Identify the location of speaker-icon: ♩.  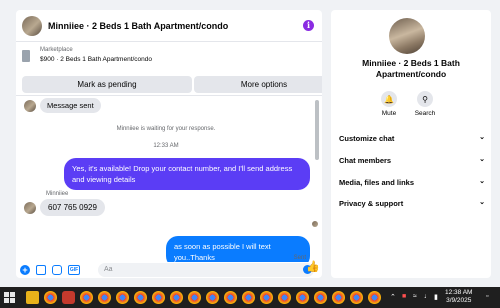
(427, 296).